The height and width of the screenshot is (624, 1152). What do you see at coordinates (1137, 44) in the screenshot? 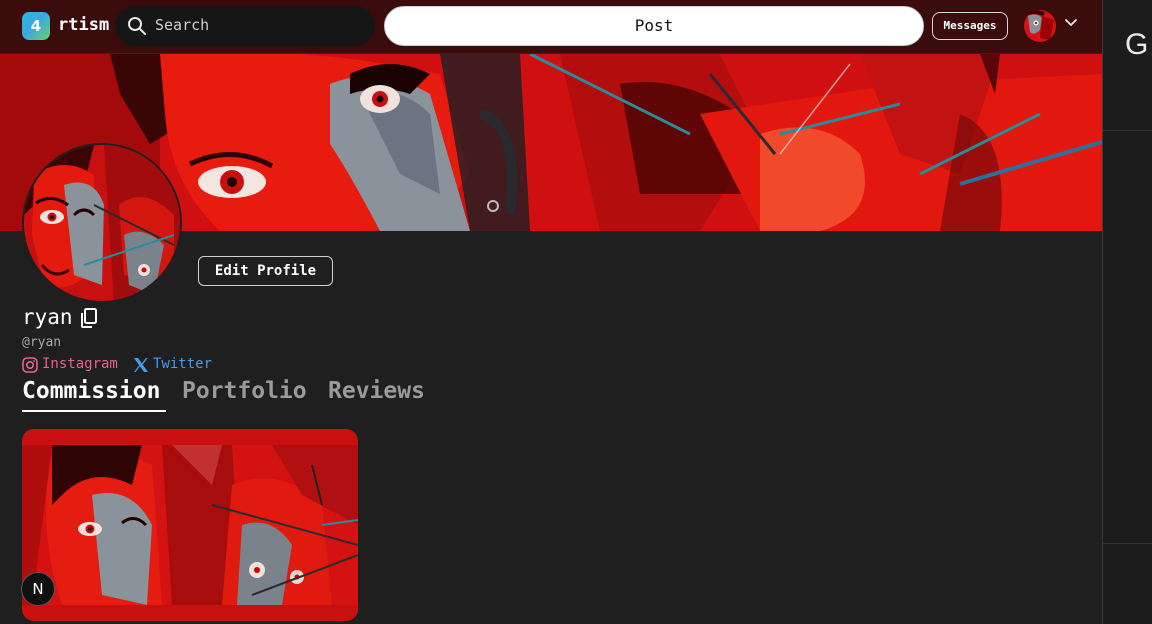
I see `side-panel-text: G` at bounding box center [1137, 44].